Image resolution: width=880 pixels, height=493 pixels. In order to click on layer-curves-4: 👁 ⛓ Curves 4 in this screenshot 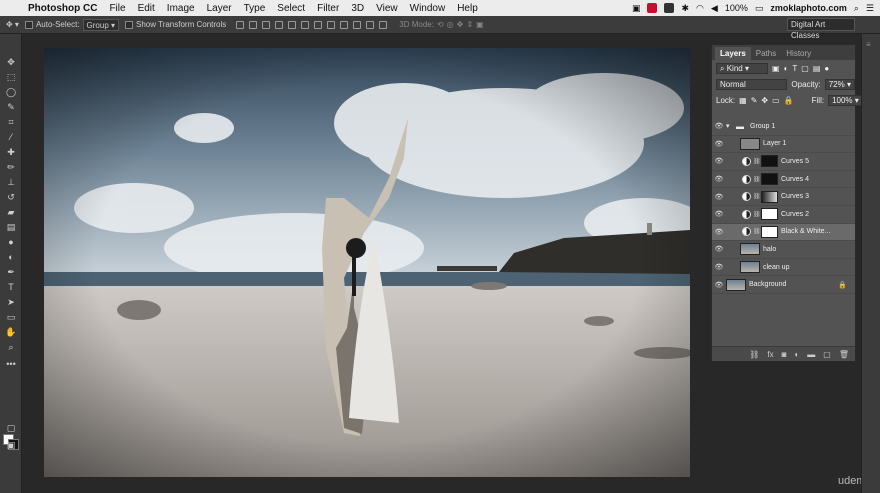, I will do `click(783, 180)`.